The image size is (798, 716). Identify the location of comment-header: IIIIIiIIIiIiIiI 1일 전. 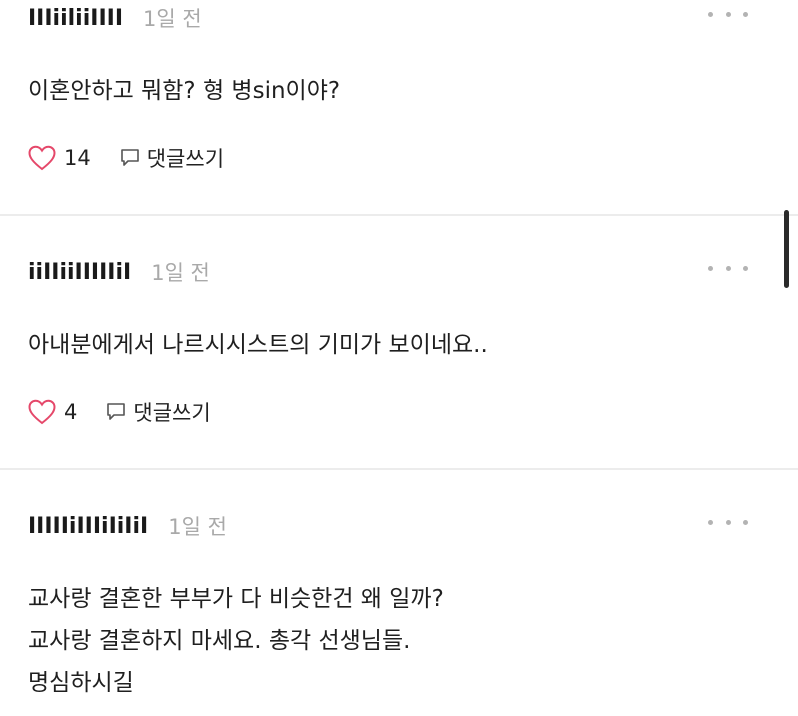
(127, 526).